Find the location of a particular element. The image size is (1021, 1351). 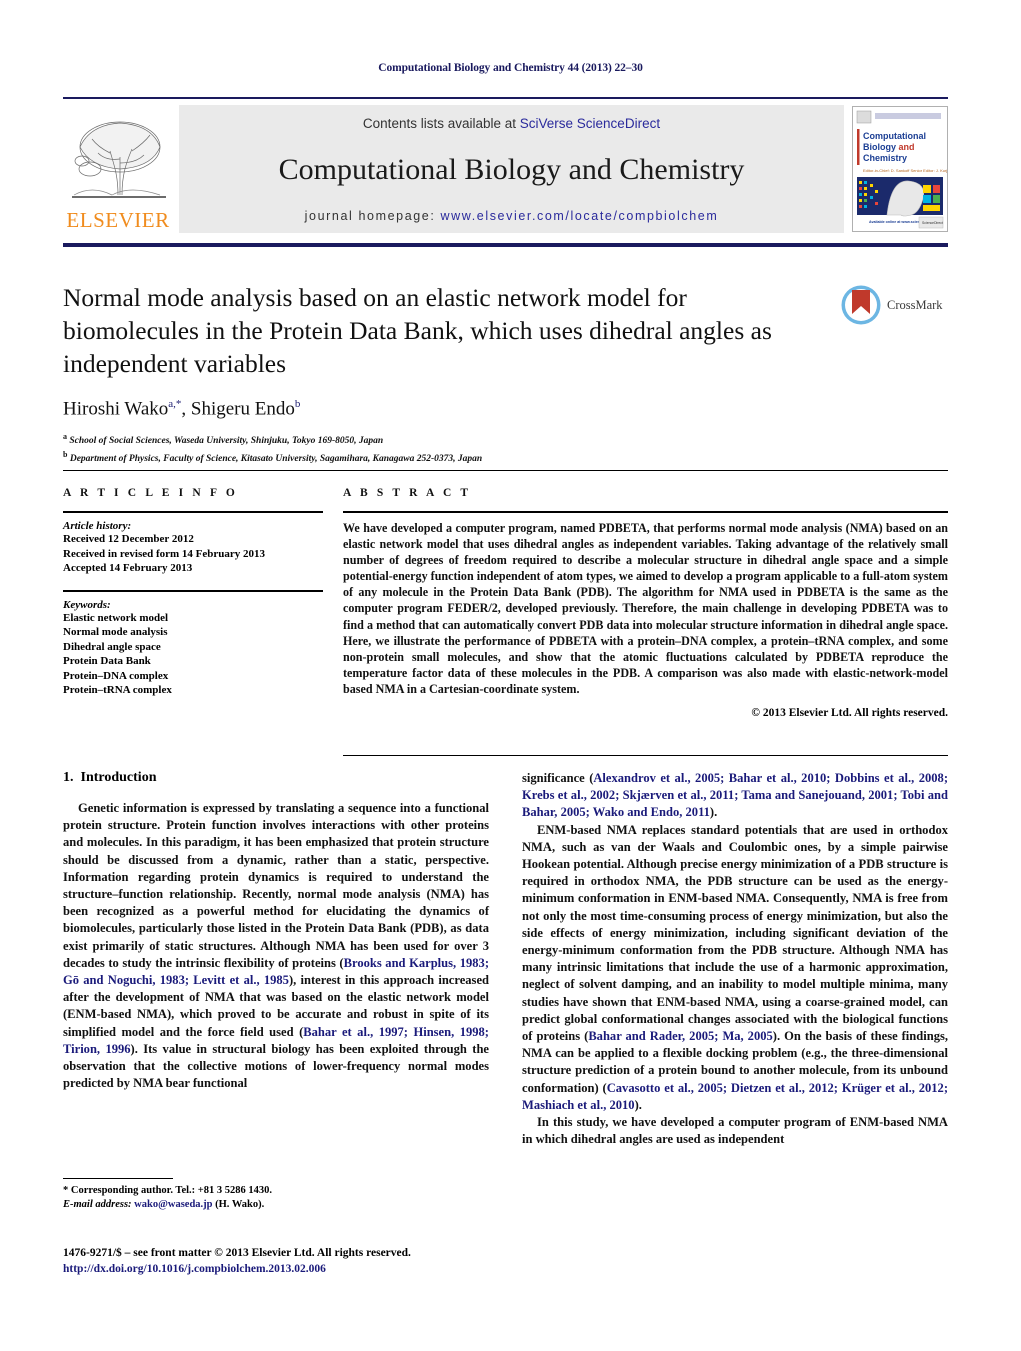

crossmark-label: CrossMark is located at coordinates (915, 304).